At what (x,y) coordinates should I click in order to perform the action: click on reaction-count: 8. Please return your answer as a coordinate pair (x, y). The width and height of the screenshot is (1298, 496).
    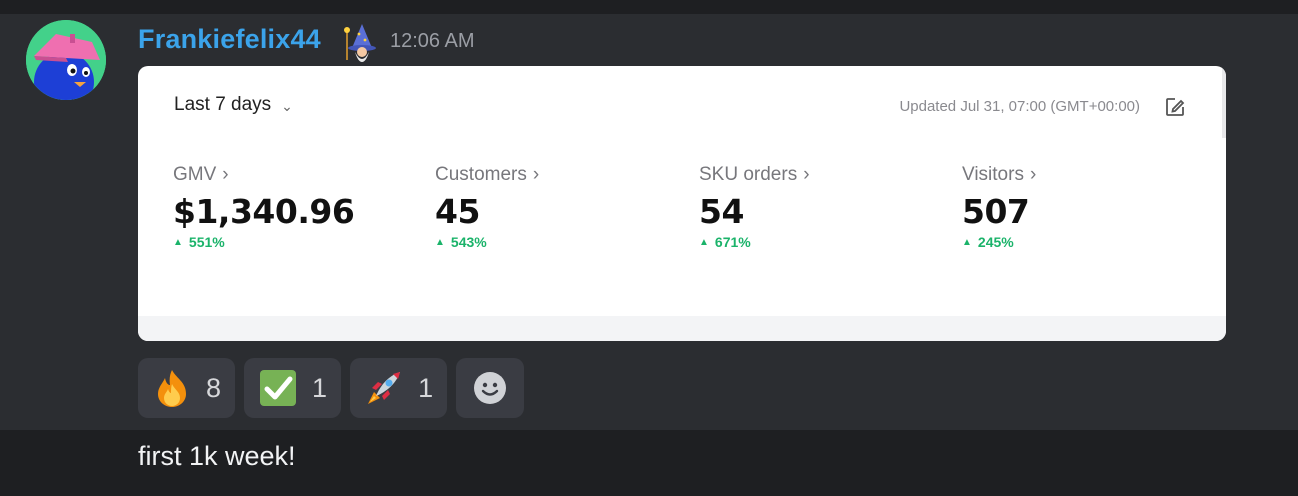
    Looking at the image, I should click on (214, 387).